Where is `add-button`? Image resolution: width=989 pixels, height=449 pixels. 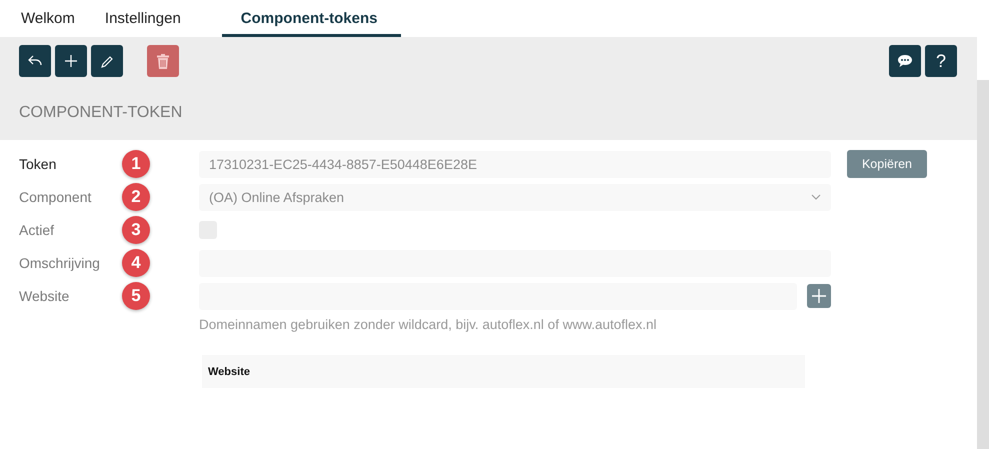
add-button is located at coordinates (71, 61).